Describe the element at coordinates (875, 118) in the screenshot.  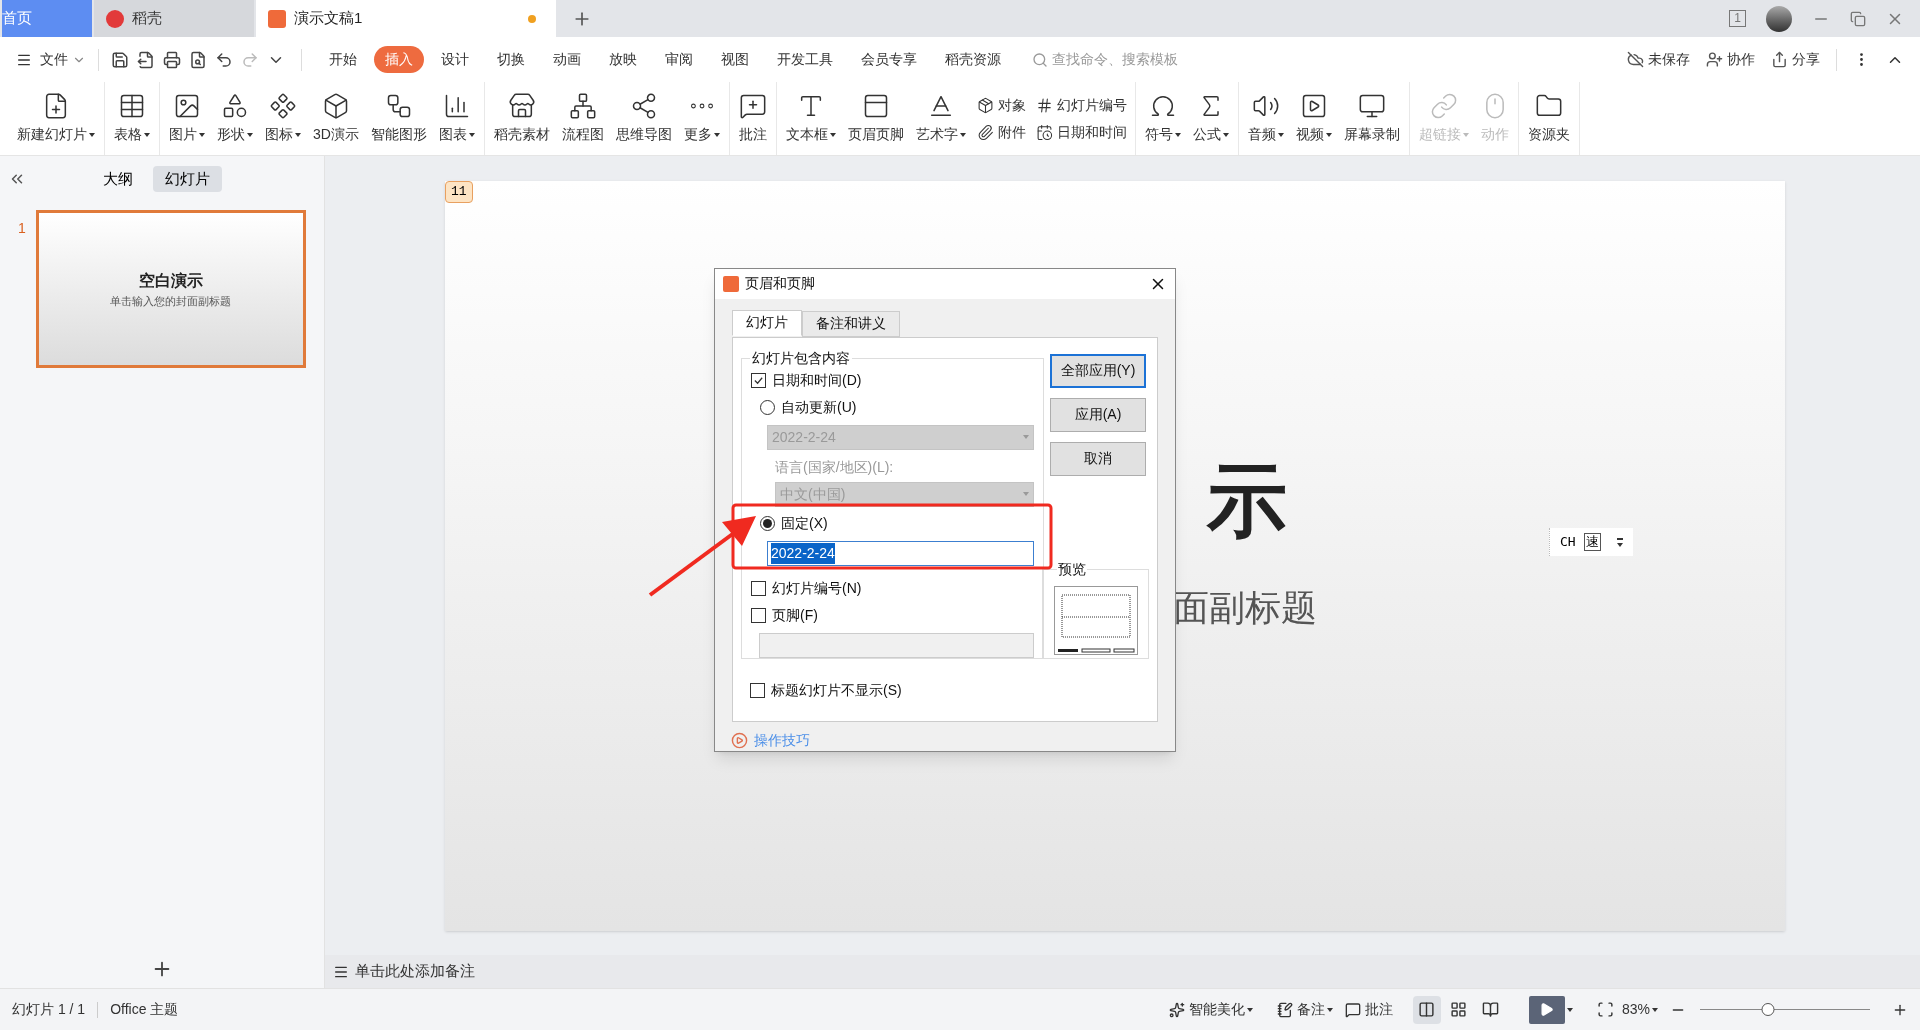
I see `ribbon-button: 页眉页脚` at that location.